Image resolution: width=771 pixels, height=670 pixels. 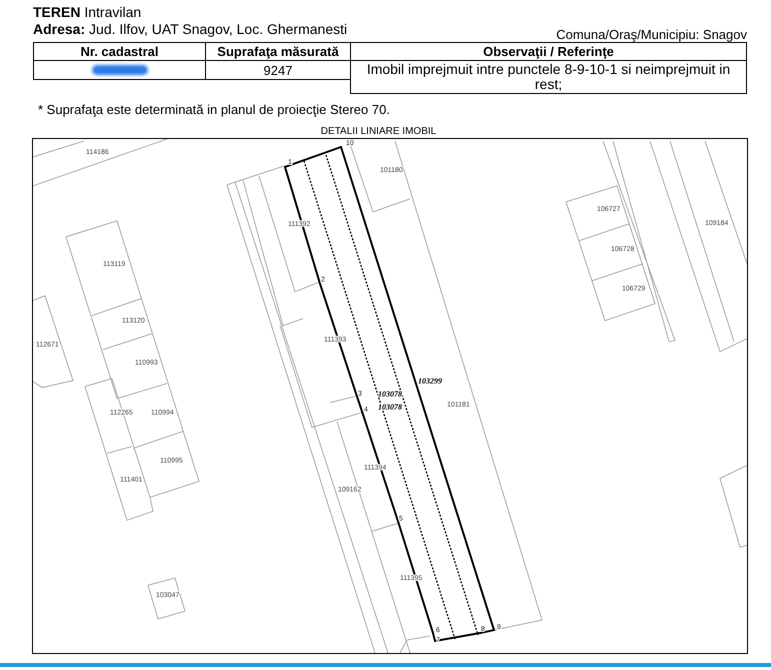 I want to click on table-cell: Imobil imprejmuit intre punctele 8-9-10-1 si neimprejmuit in rest;, so click(x=548, y=77).